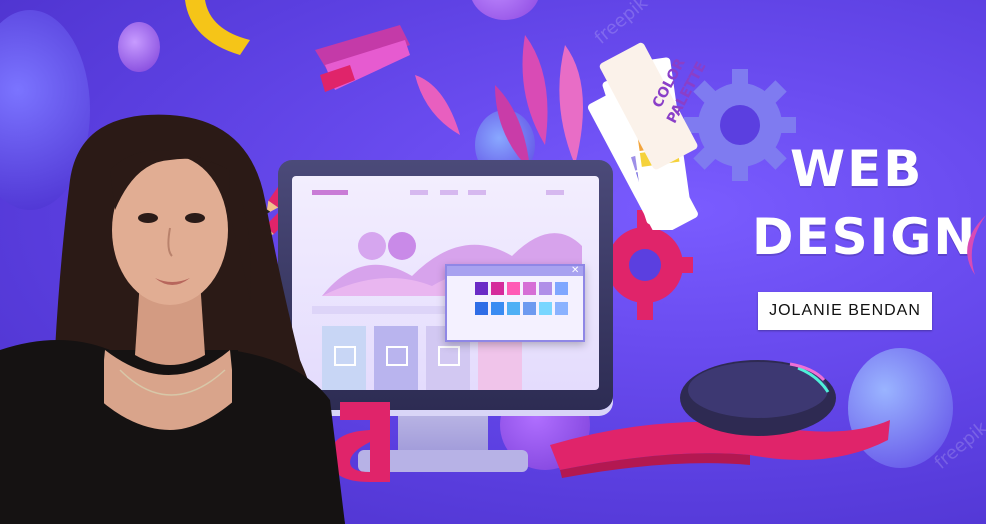  I want to click on pink-leaves-shape, so click(499, 102).